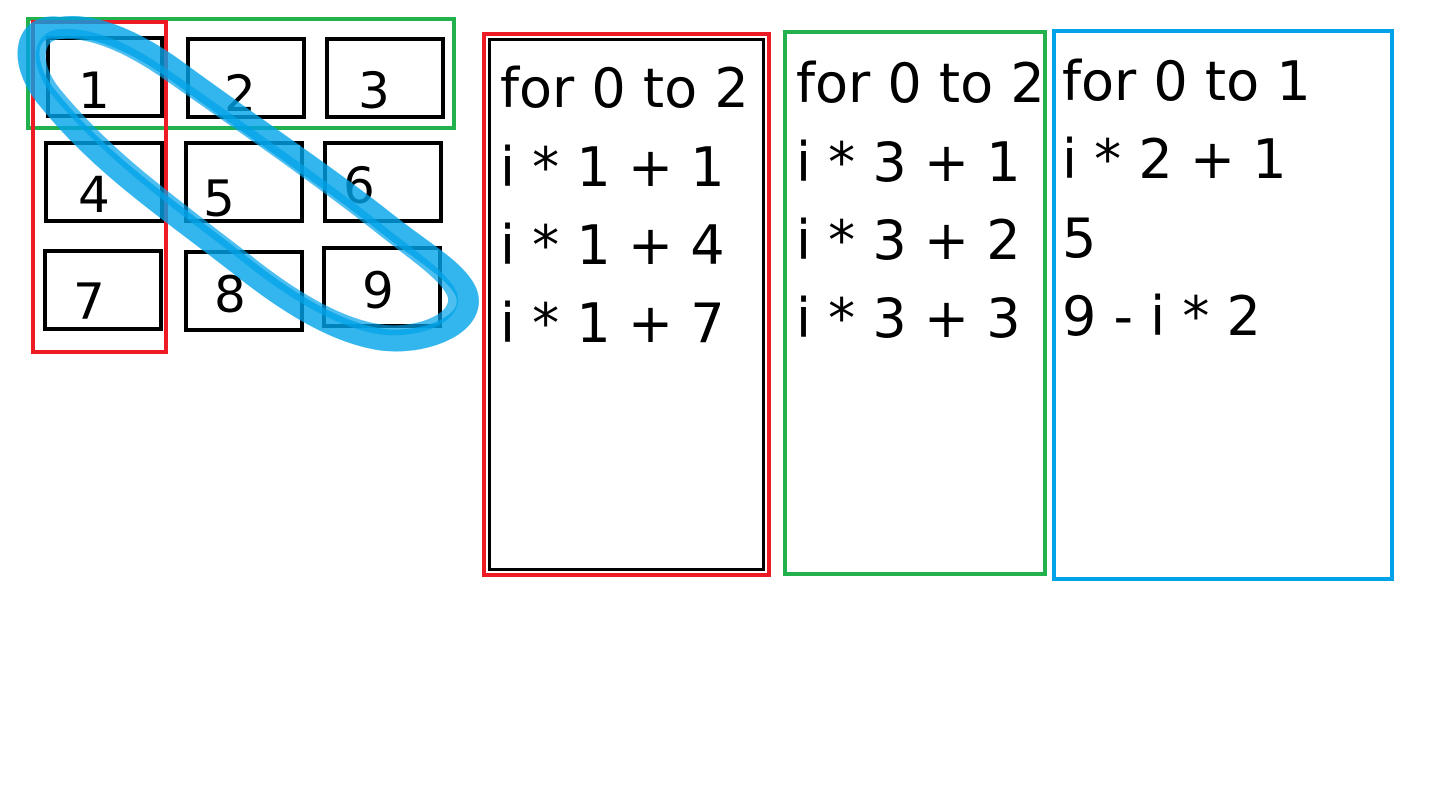 Image resolution: width=1435 pixels, height=794 pixels. I want to click on grid-number-8: 8, so click(230, 295).